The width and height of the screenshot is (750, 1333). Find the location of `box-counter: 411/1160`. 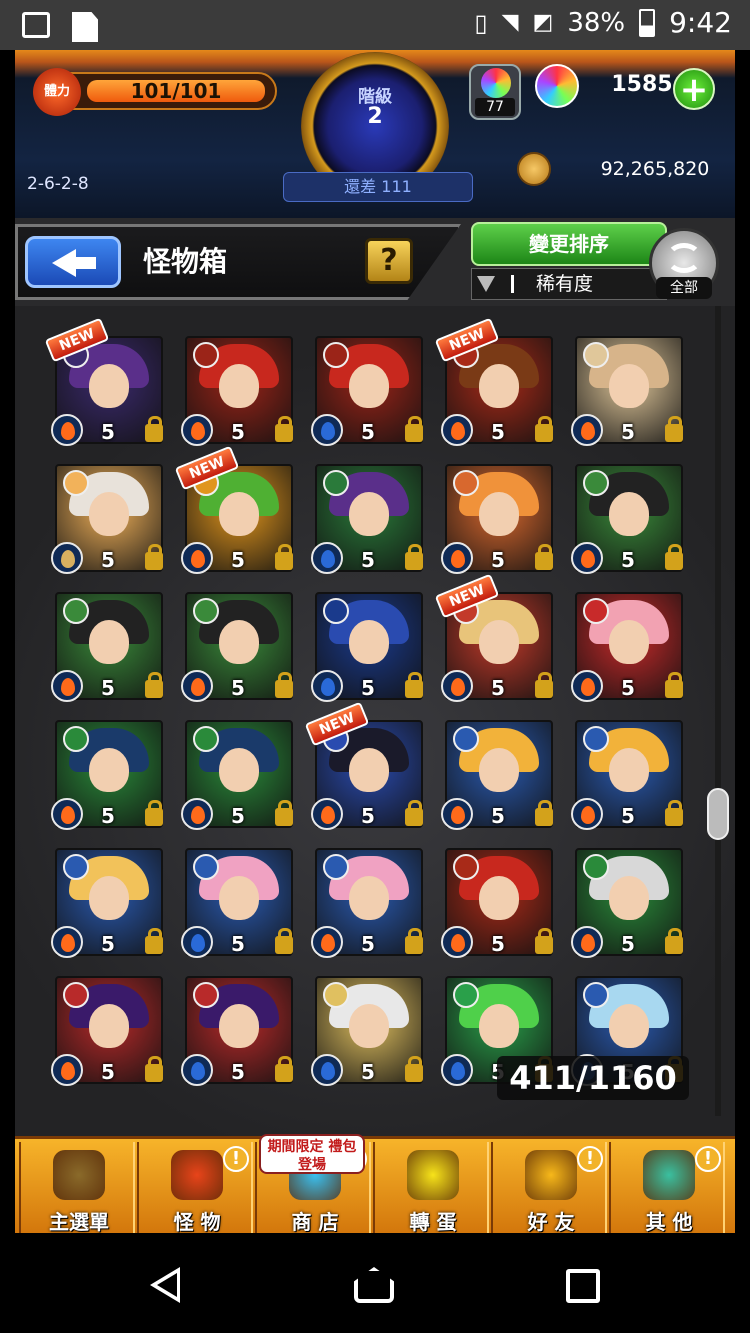

box-counter: 411/1160 is located at coordinates (593, 1078).